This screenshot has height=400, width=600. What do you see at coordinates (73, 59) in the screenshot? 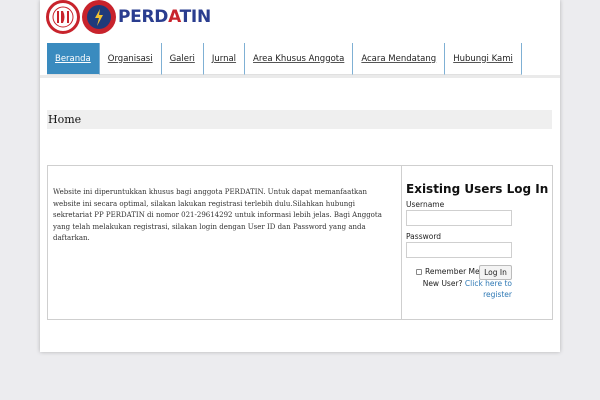
I see `nav-item-beranda: Beranda` at bounding box center [73, 59].